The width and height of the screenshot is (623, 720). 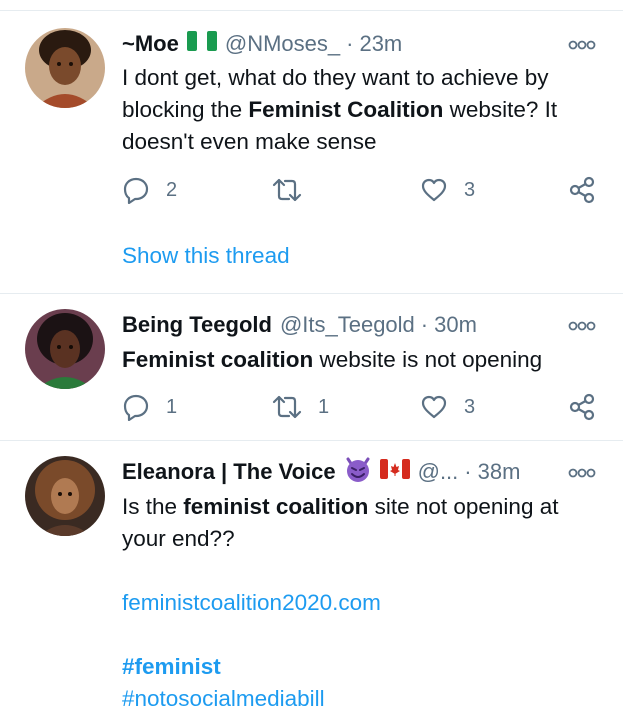 I want to click on text-bold-segment: feminist coalition, so click(x=276, y=506).